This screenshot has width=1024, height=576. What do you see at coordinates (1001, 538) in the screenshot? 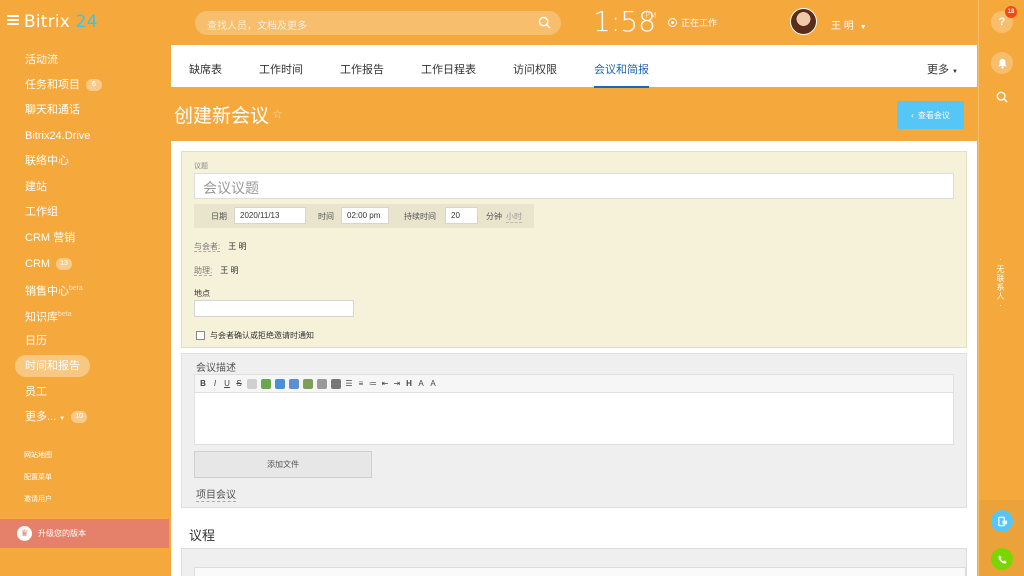
I see `rail-bottom-area` at bounding box center [1001, 538].